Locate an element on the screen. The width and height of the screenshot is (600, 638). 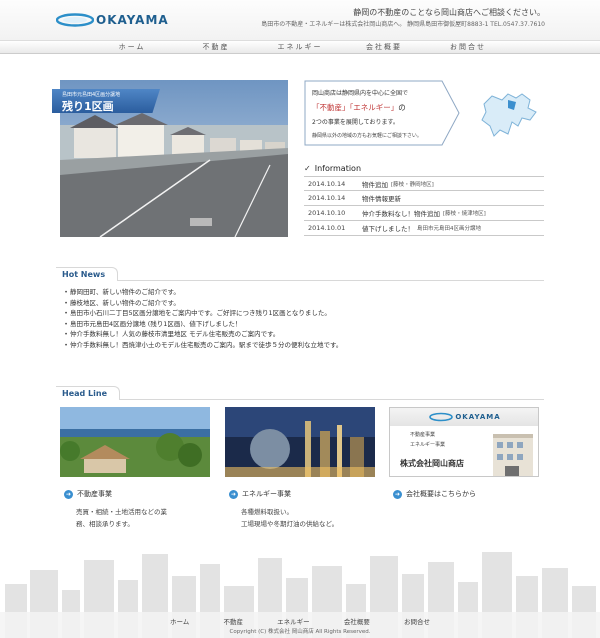
information-row: 2014.10.14 物件追加 [藤枝・静岡地区] is located at coordinates (424, 183).